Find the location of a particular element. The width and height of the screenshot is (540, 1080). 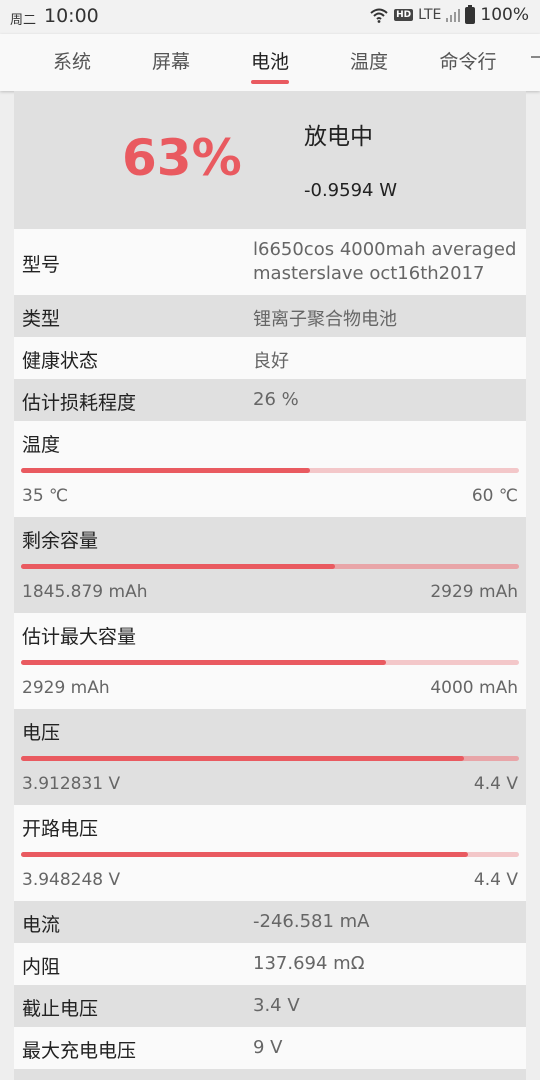

active-tab-indicator is located at coordinates (270, 82).